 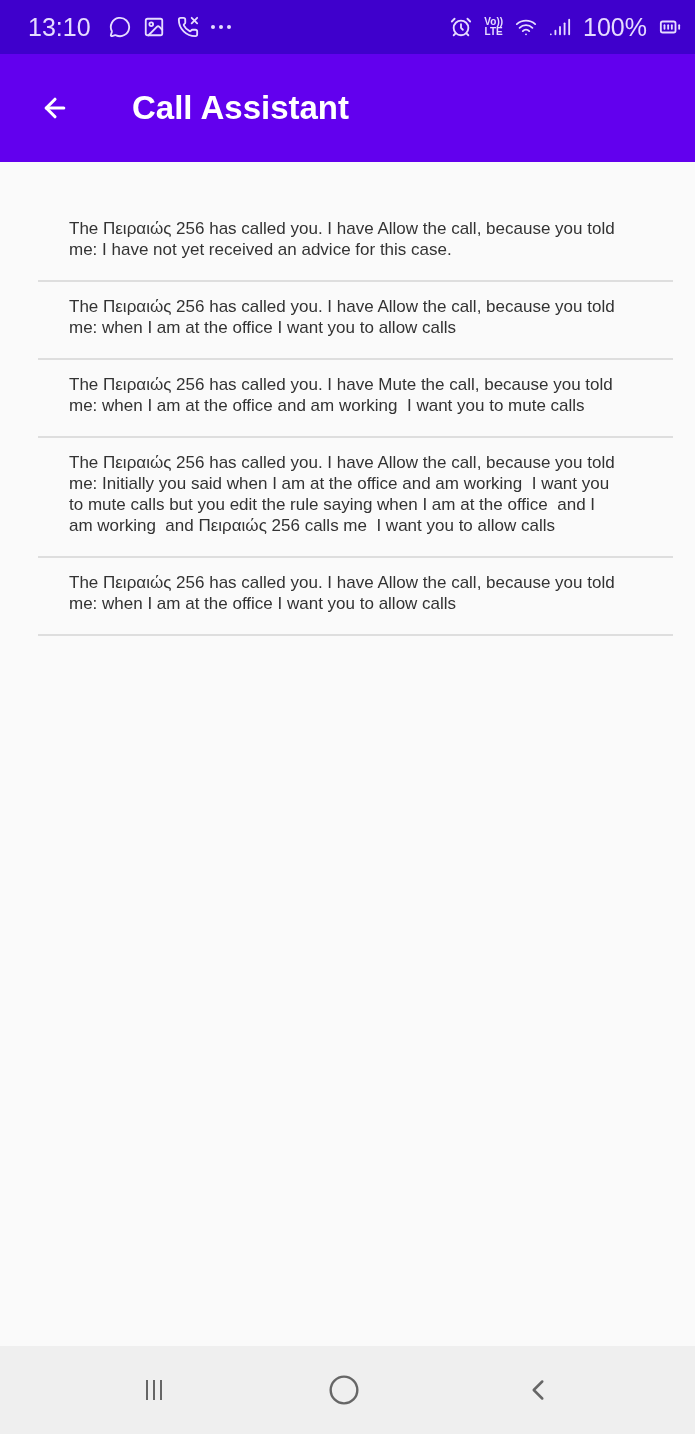 What do you see at coordinates (240, 108) in the screenshot?
I see `app-bar-title: Call Assistant` at bounding box center [240, 108].